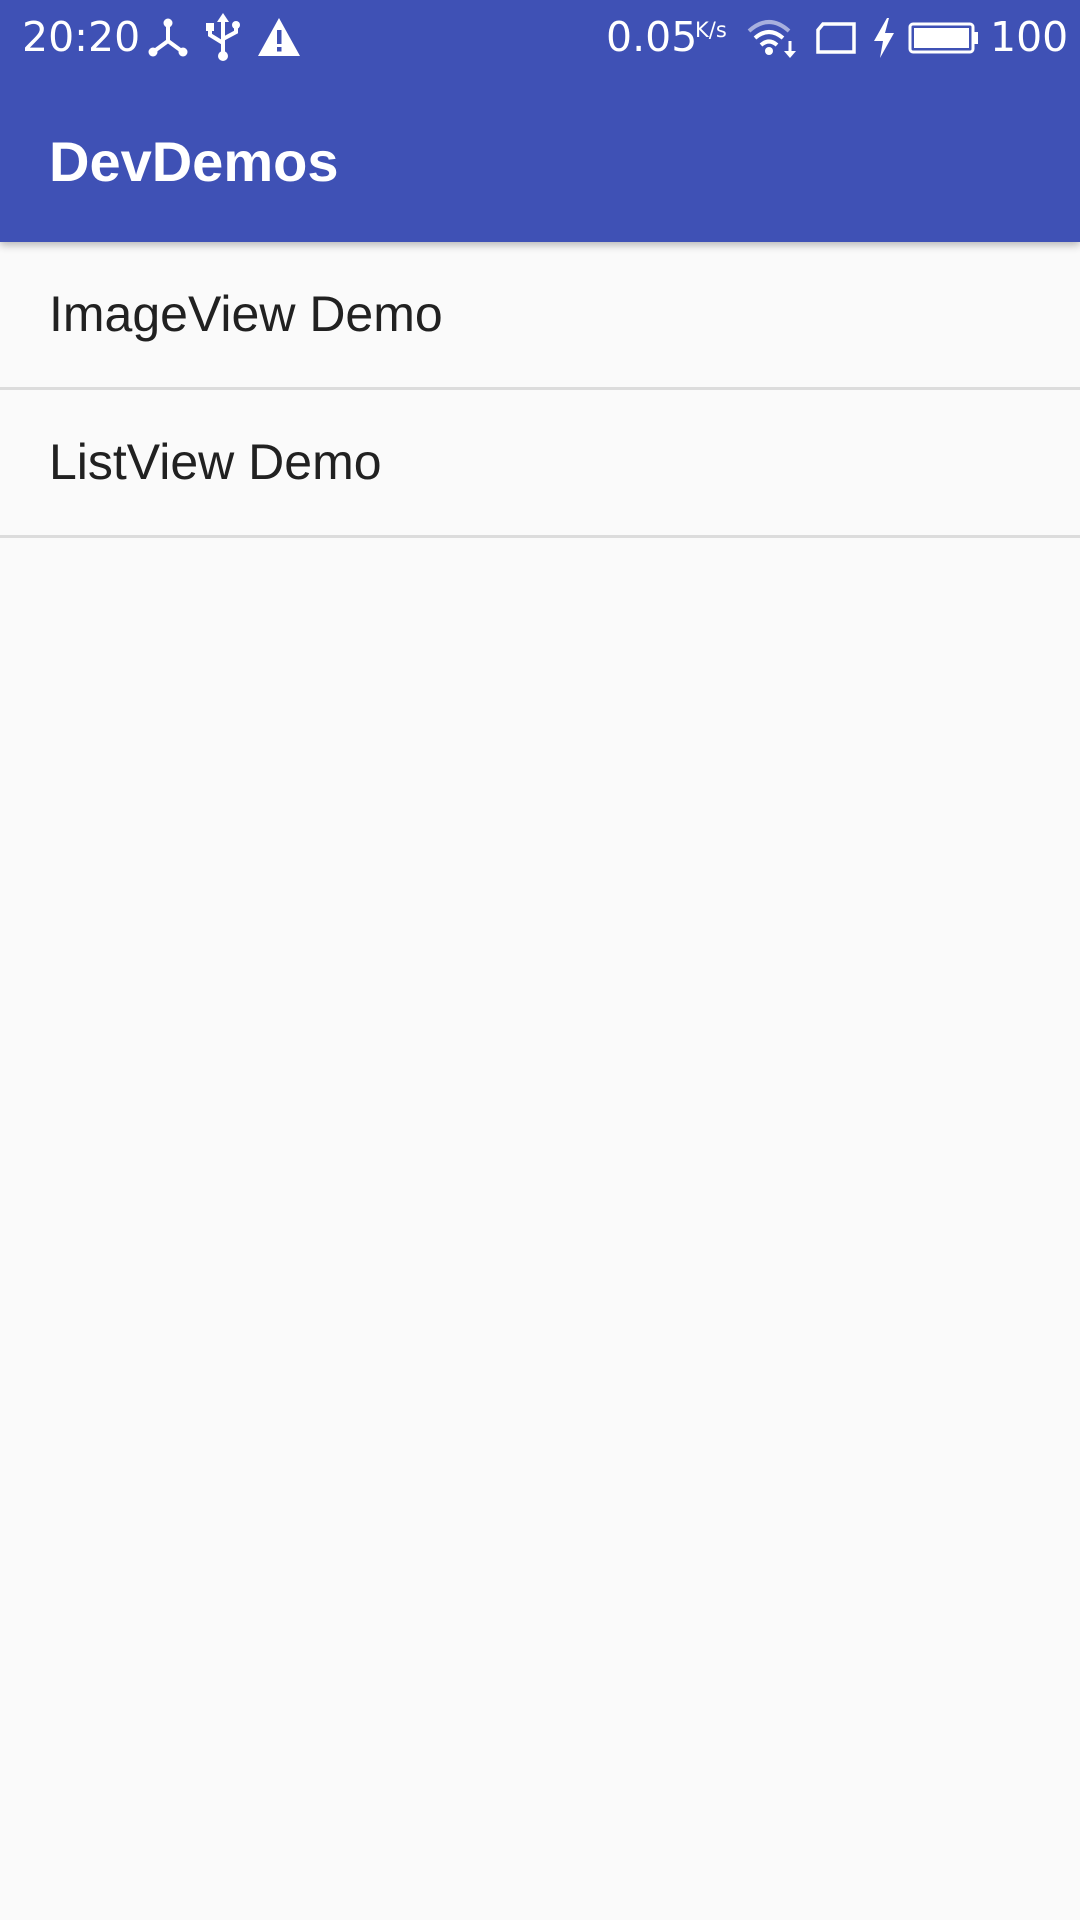 The width and height of the screenshot is (1080, 1920). Describe the element at coordinates (771, 39) in the screenshot. I see `wifi-icon` at that location.